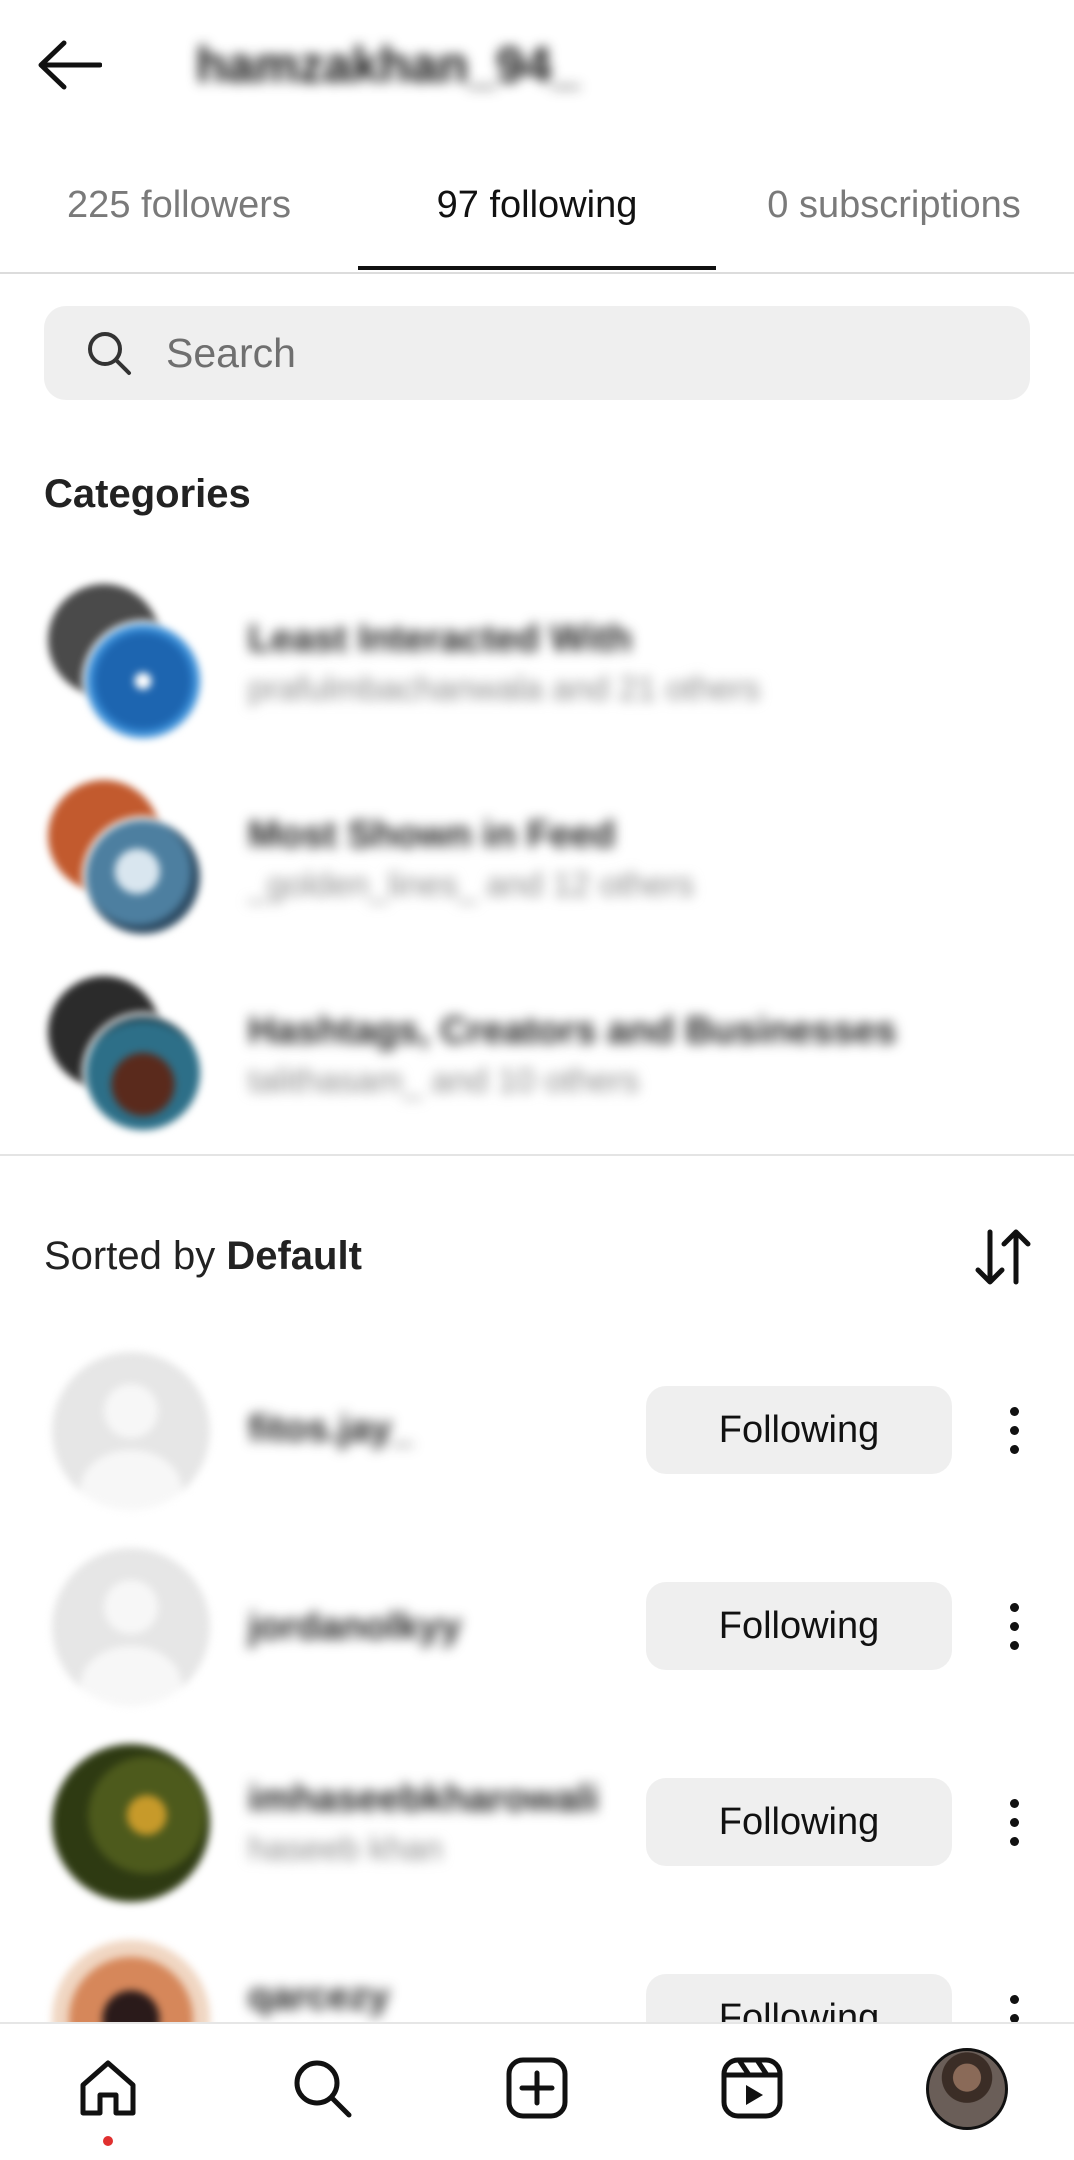  Describe the element at coordinates (572, 1031) in the screenshot. I see `category-title: Hashtags, Creators and Businesses` at that location.